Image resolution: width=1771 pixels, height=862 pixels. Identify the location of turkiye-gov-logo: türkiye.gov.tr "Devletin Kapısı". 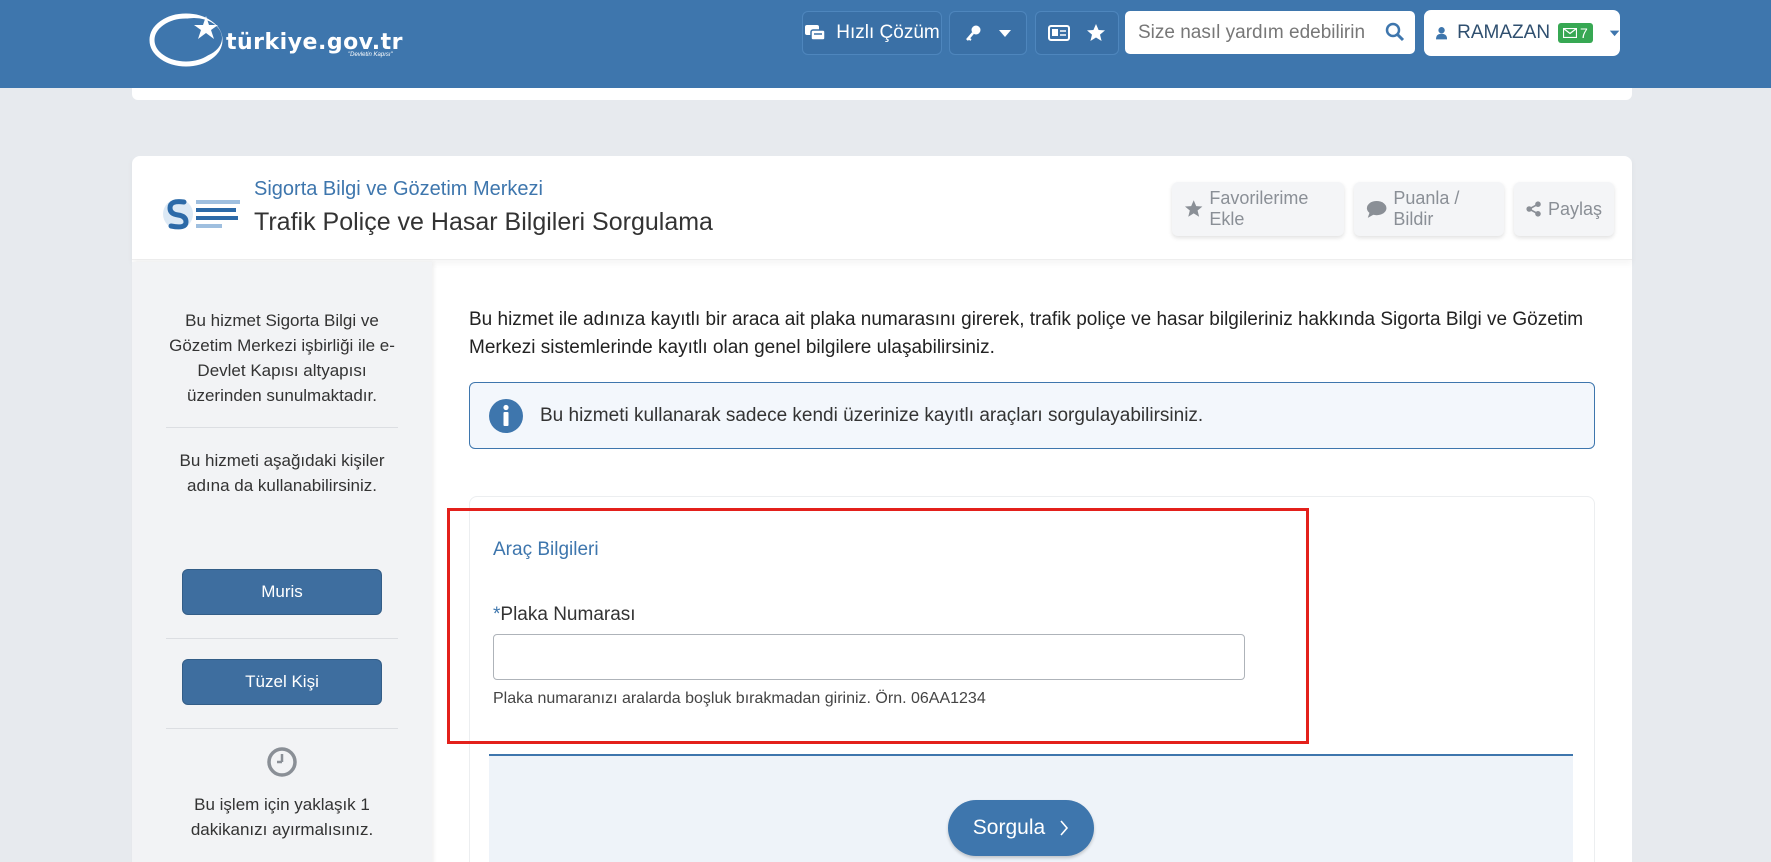
(275, 38).